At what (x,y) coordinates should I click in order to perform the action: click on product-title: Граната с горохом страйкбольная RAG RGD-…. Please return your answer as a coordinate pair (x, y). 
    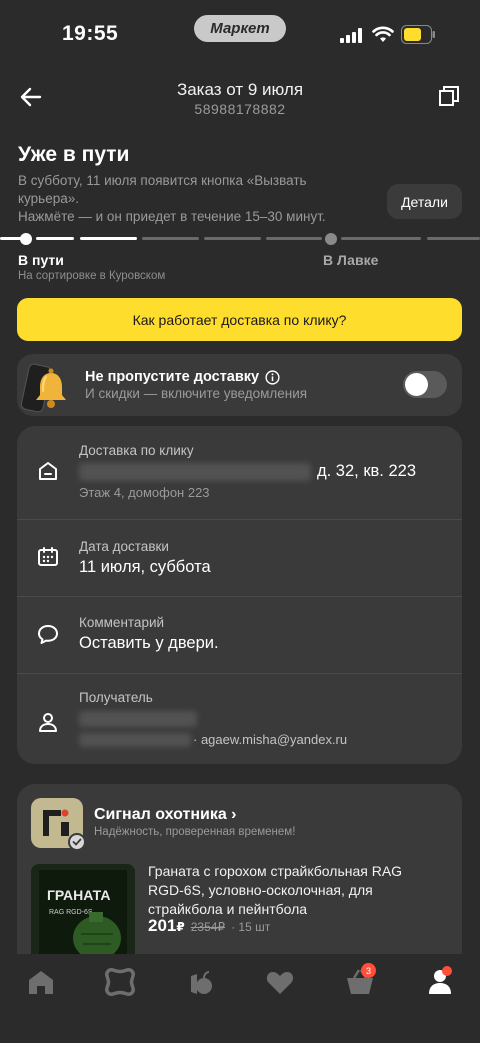
    Looking at the image, I should click on (293, 890).